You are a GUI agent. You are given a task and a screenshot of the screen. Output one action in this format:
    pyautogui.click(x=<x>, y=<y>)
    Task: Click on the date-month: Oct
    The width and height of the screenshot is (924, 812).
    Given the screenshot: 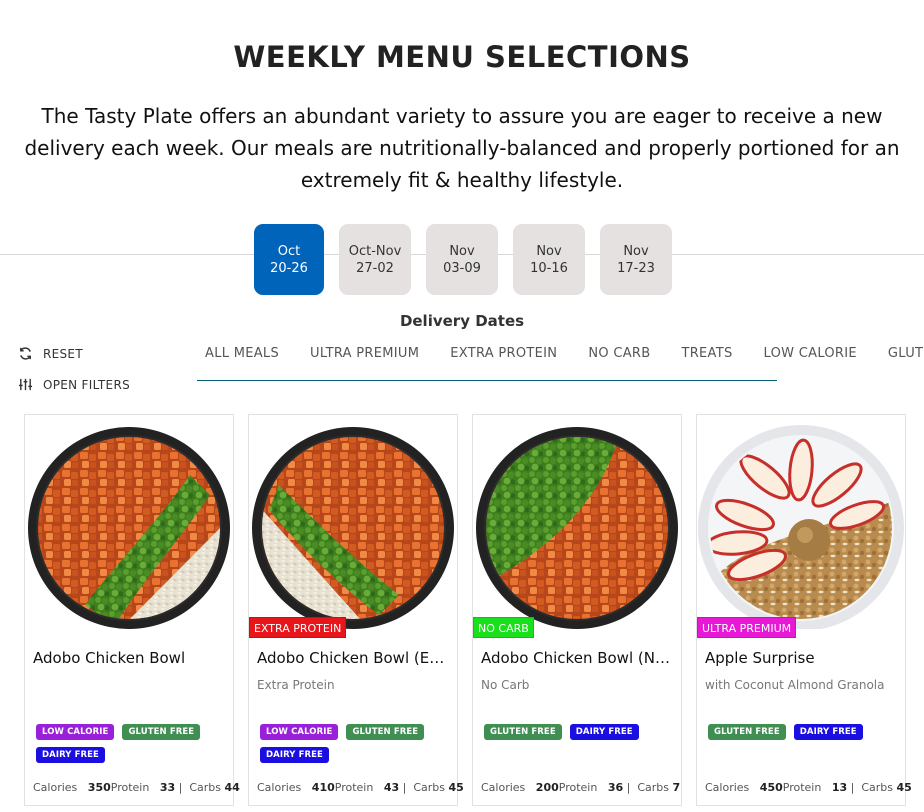 What is the action you would take?
    pyautogui.click(x=289, y=251)
    